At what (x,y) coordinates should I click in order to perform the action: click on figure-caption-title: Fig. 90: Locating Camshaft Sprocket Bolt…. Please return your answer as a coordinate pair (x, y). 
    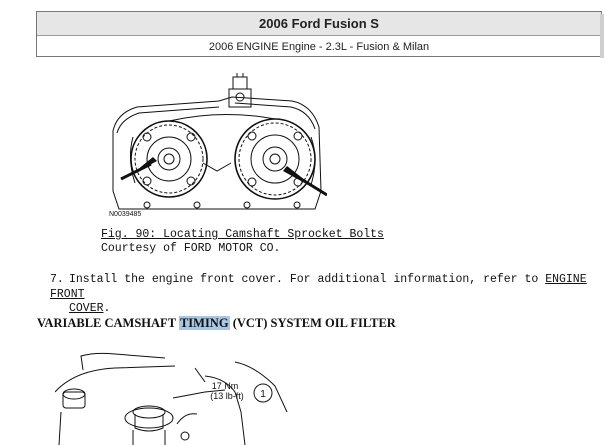
    Looking at the image, I should click on (242, 234).